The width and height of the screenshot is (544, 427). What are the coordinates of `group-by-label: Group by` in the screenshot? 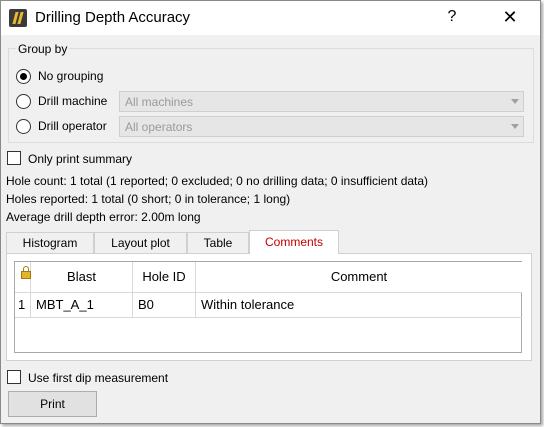 It's located at (43, 49).